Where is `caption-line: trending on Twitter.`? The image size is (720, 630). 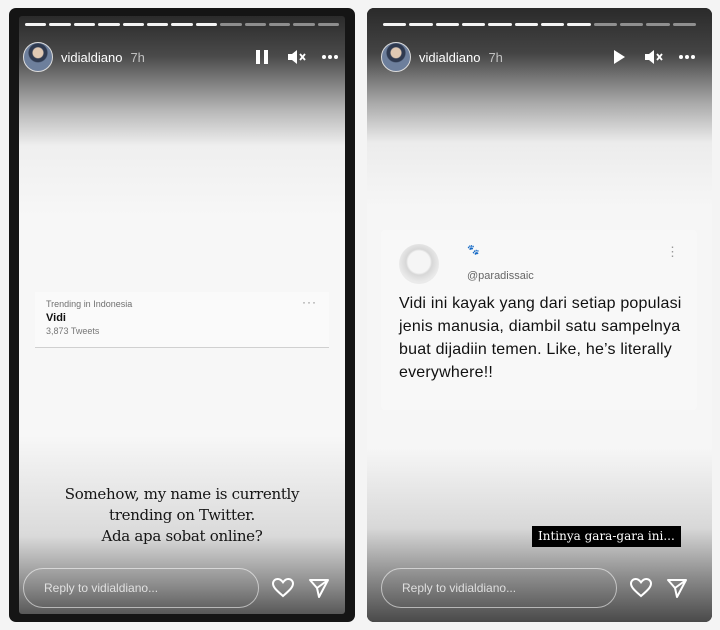 caption-line: trending on Twitter. is located at coordinates (182, 515).